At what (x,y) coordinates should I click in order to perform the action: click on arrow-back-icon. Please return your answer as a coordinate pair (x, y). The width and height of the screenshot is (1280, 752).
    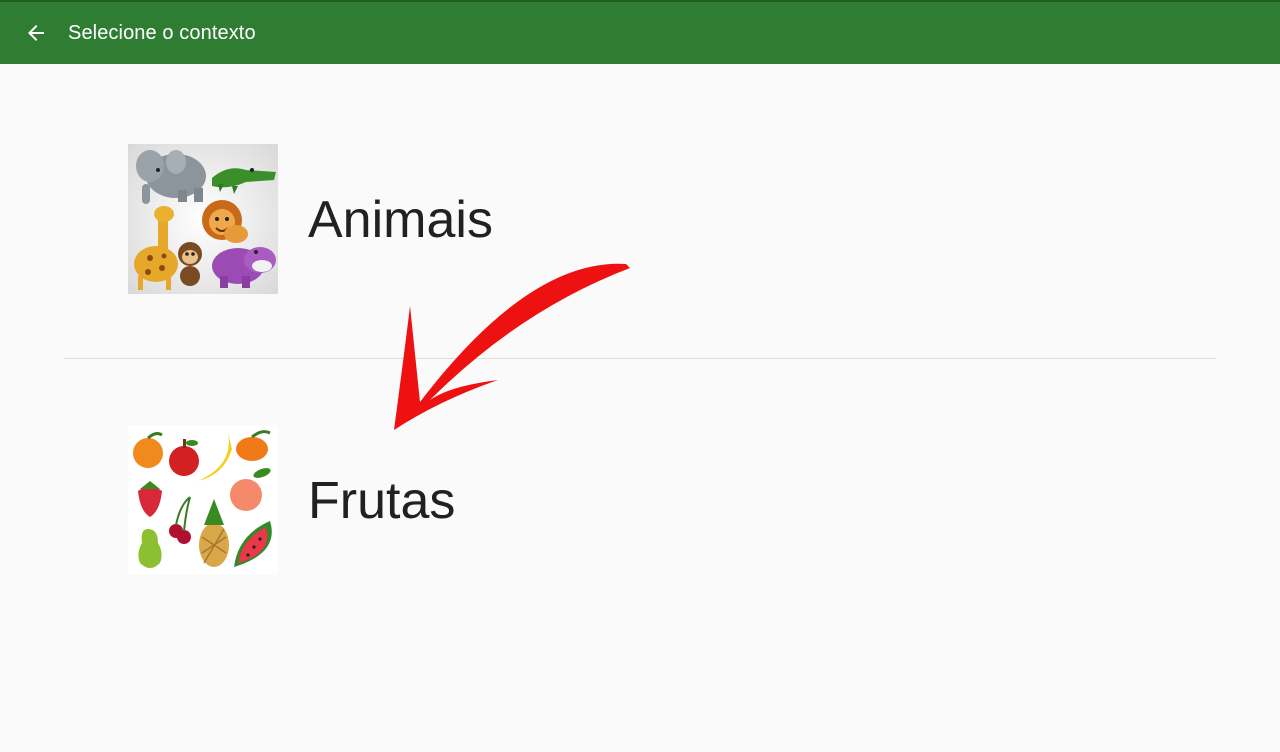
    Looking at the image, I should click on (36, 33).